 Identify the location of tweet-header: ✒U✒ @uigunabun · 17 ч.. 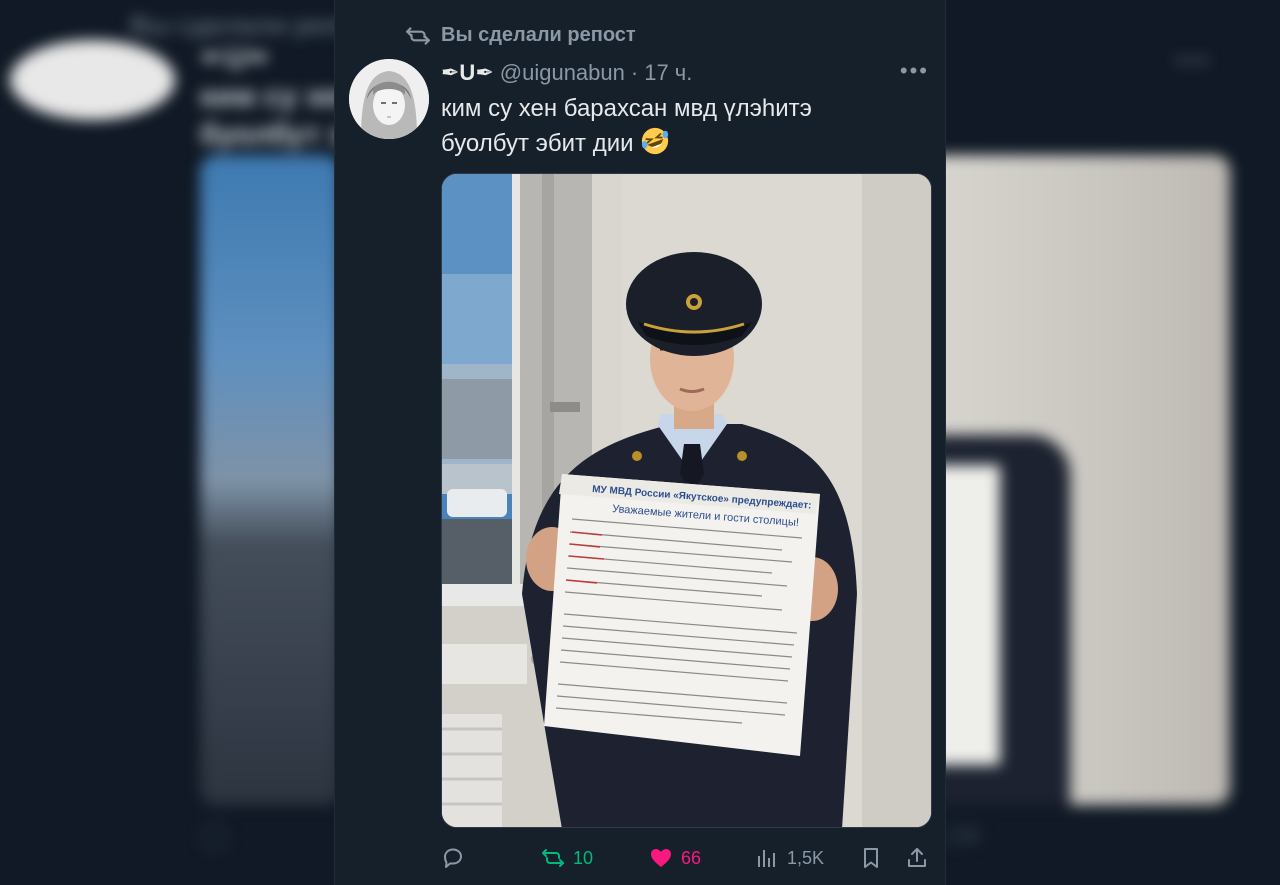
(566, 73).